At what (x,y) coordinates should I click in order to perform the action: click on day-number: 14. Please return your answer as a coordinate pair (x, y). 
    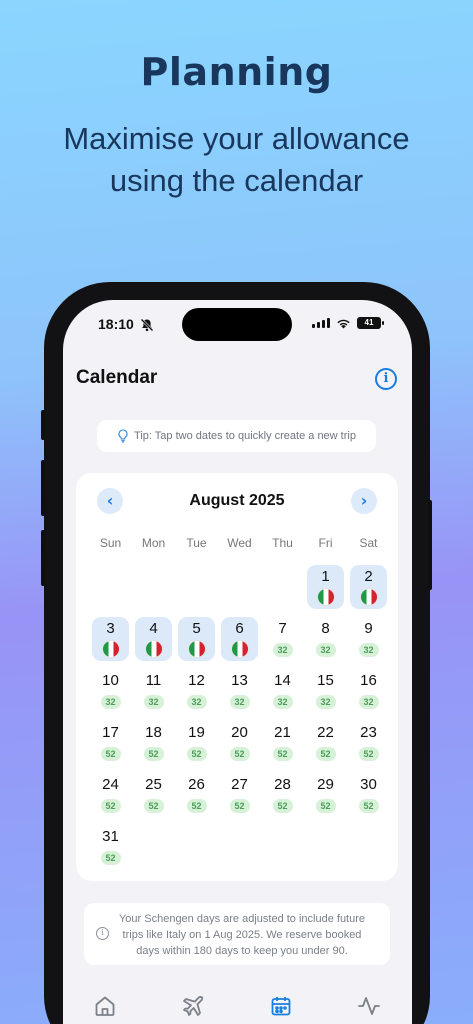
    Looking at the image, I should click on (282, 680).